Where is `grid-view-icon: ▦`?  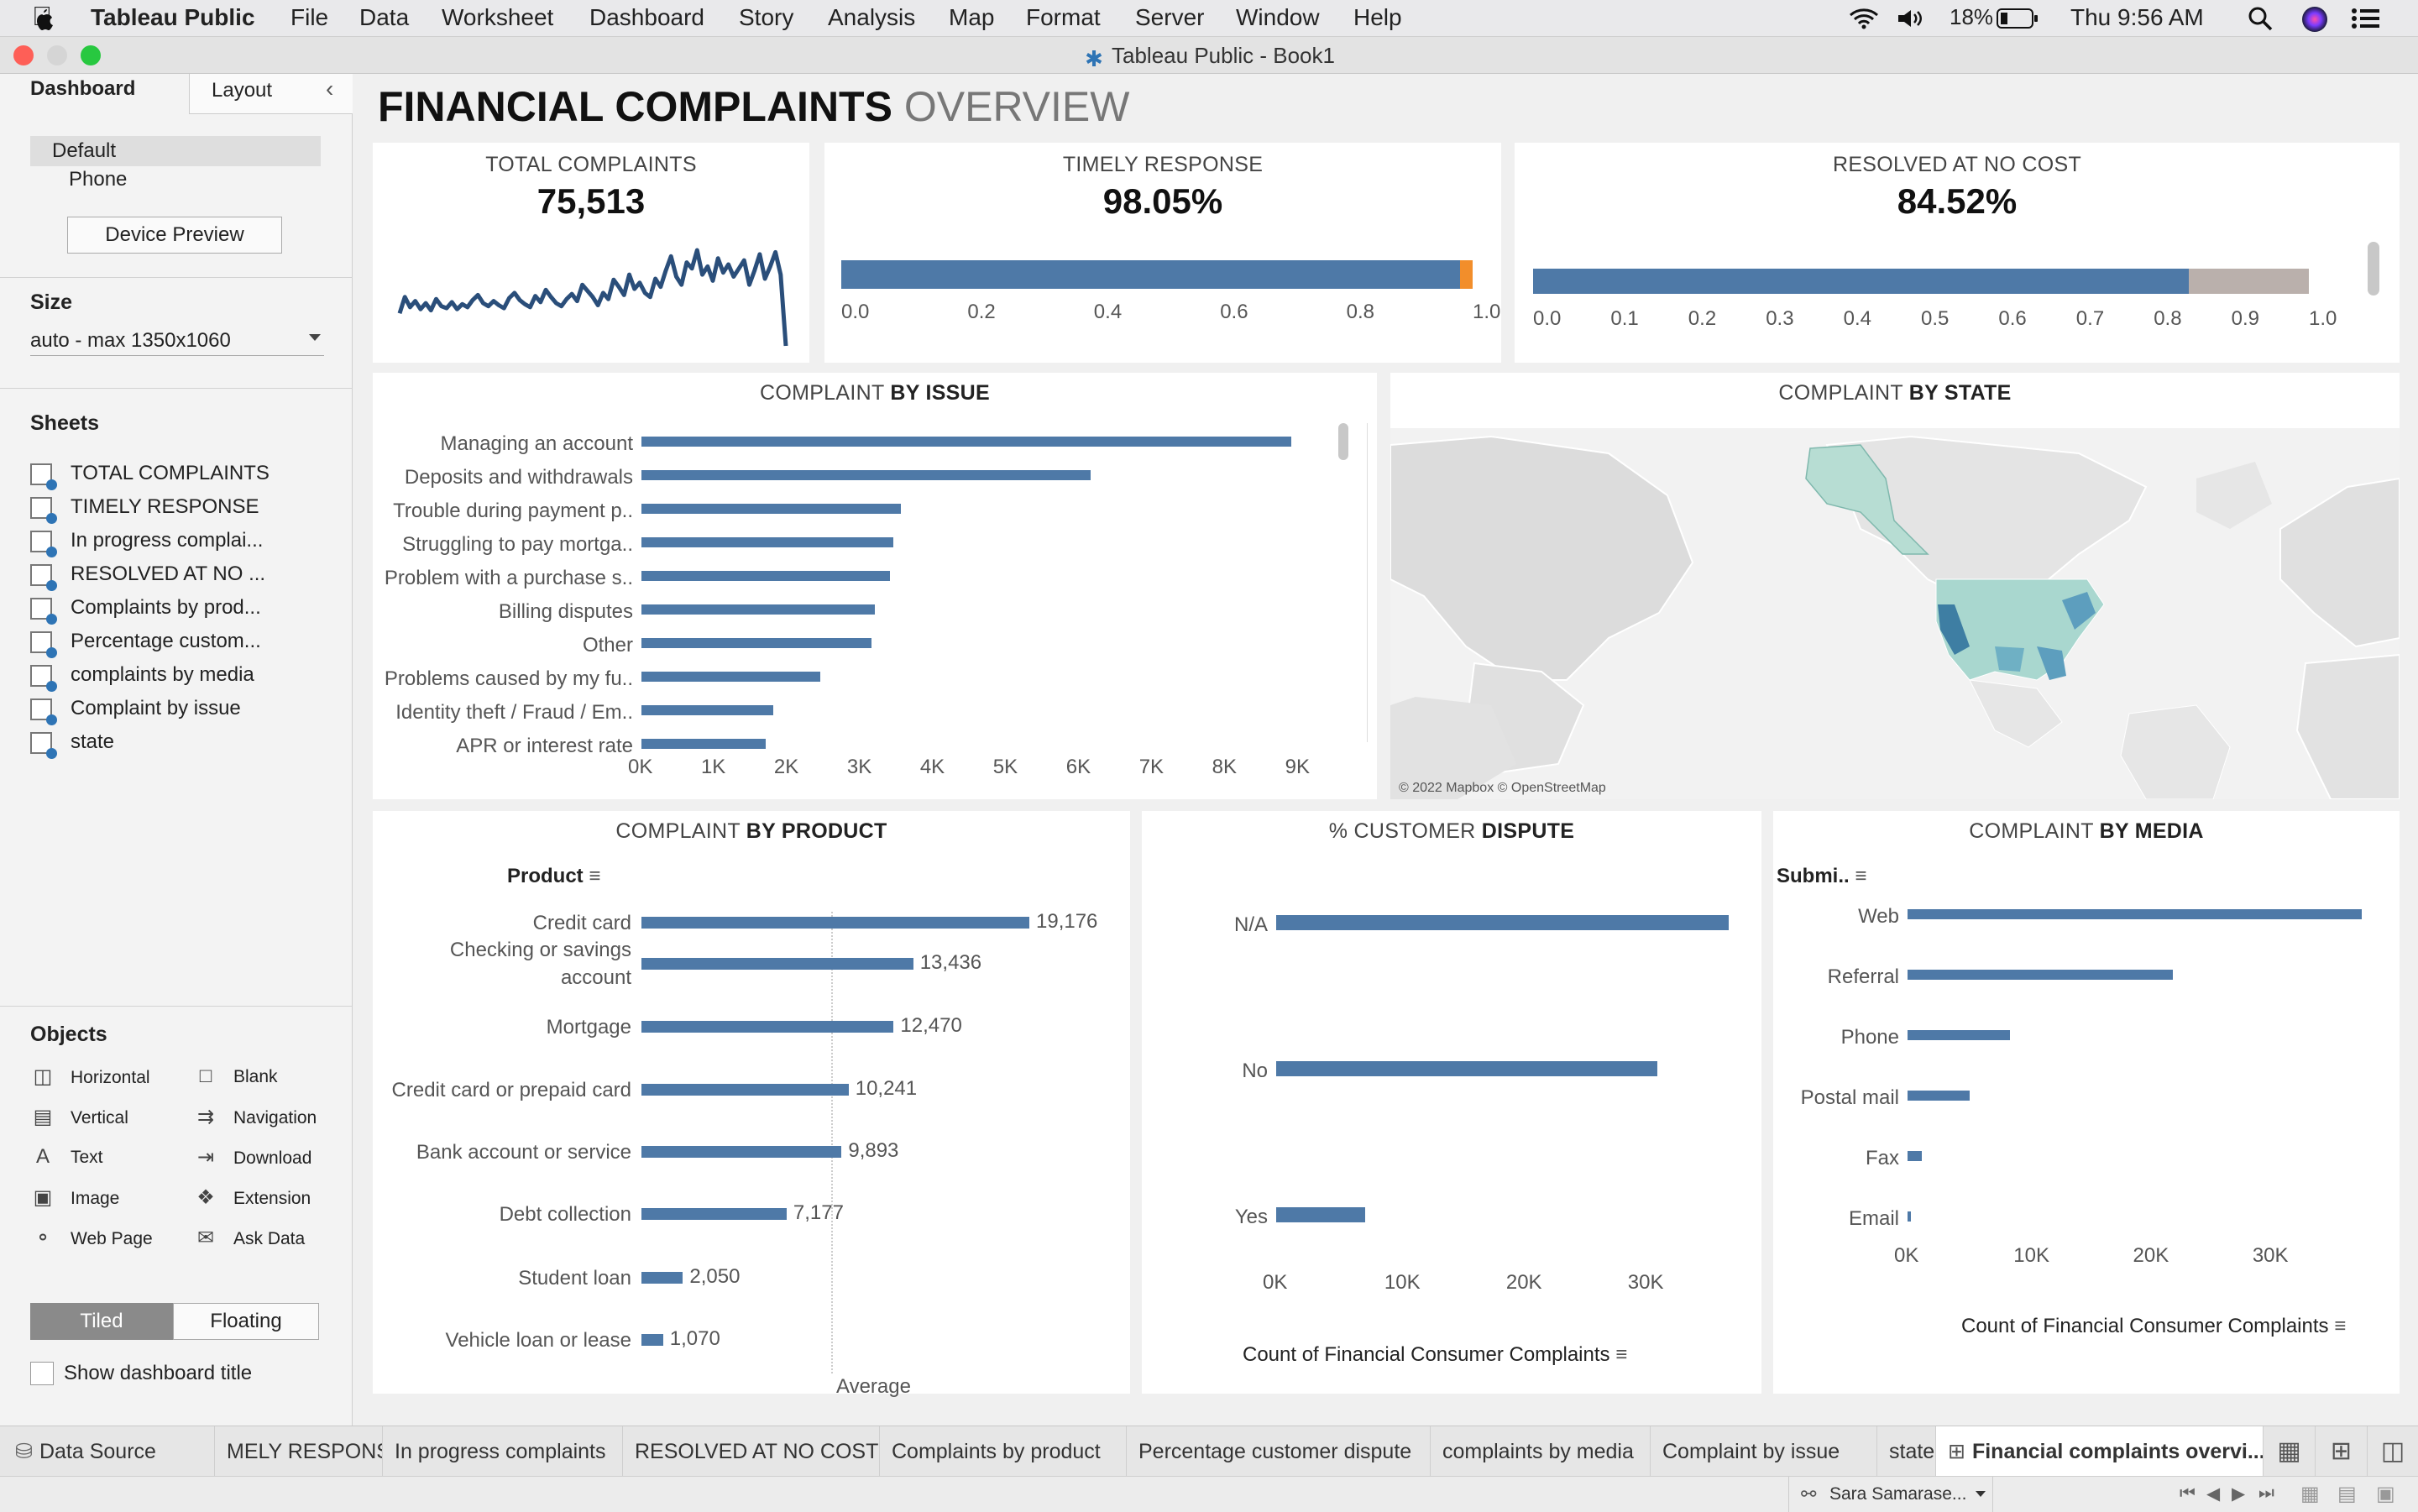 grid-view-icon: ▦ is located at coordinates (2310, 1494).